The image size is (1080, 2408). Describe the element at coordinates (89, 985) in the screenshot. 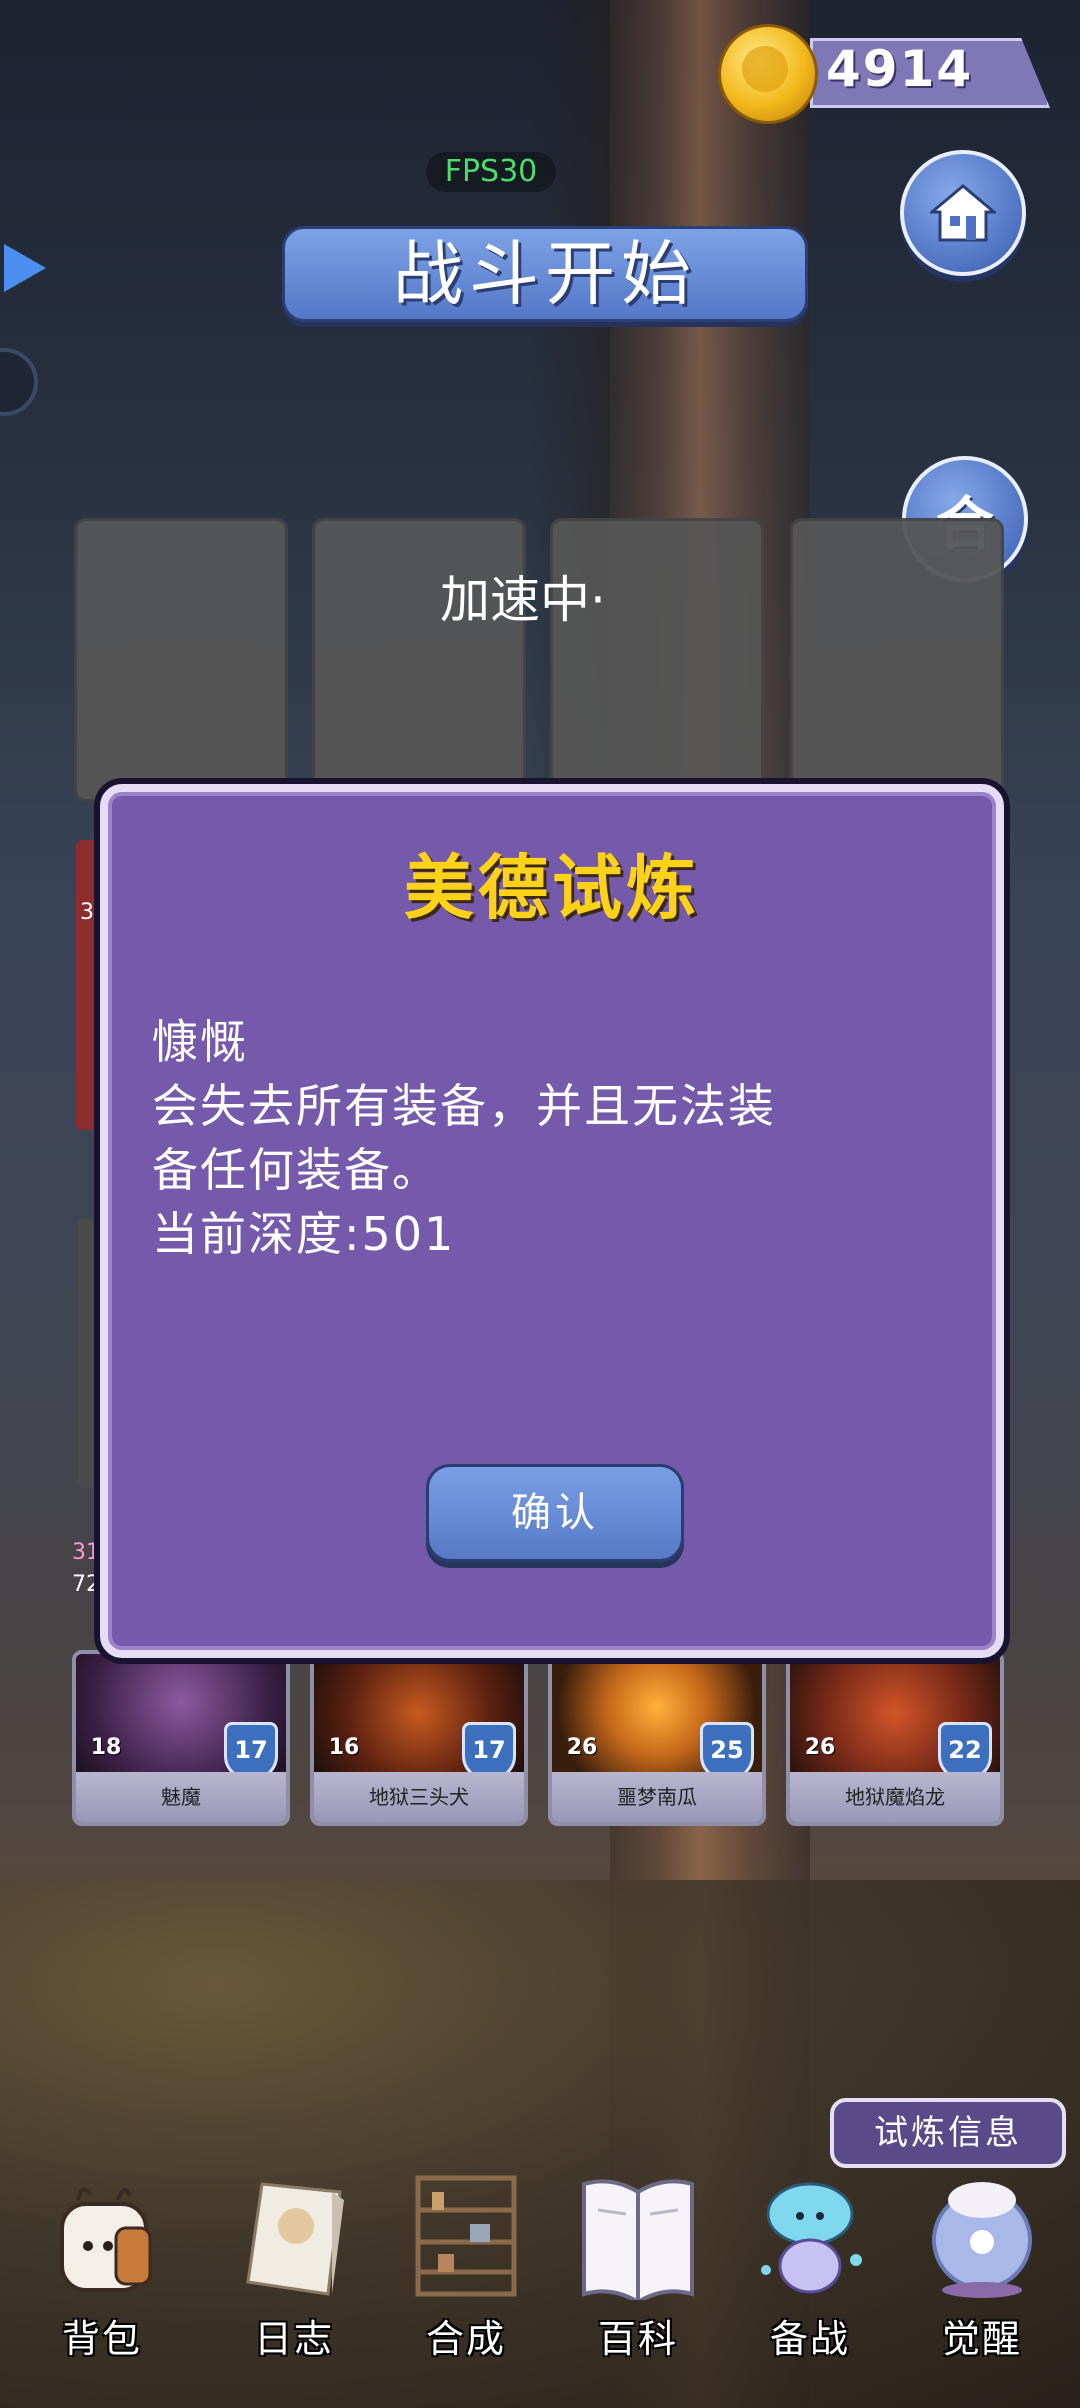

I see `hidden-card-edge` at that location.